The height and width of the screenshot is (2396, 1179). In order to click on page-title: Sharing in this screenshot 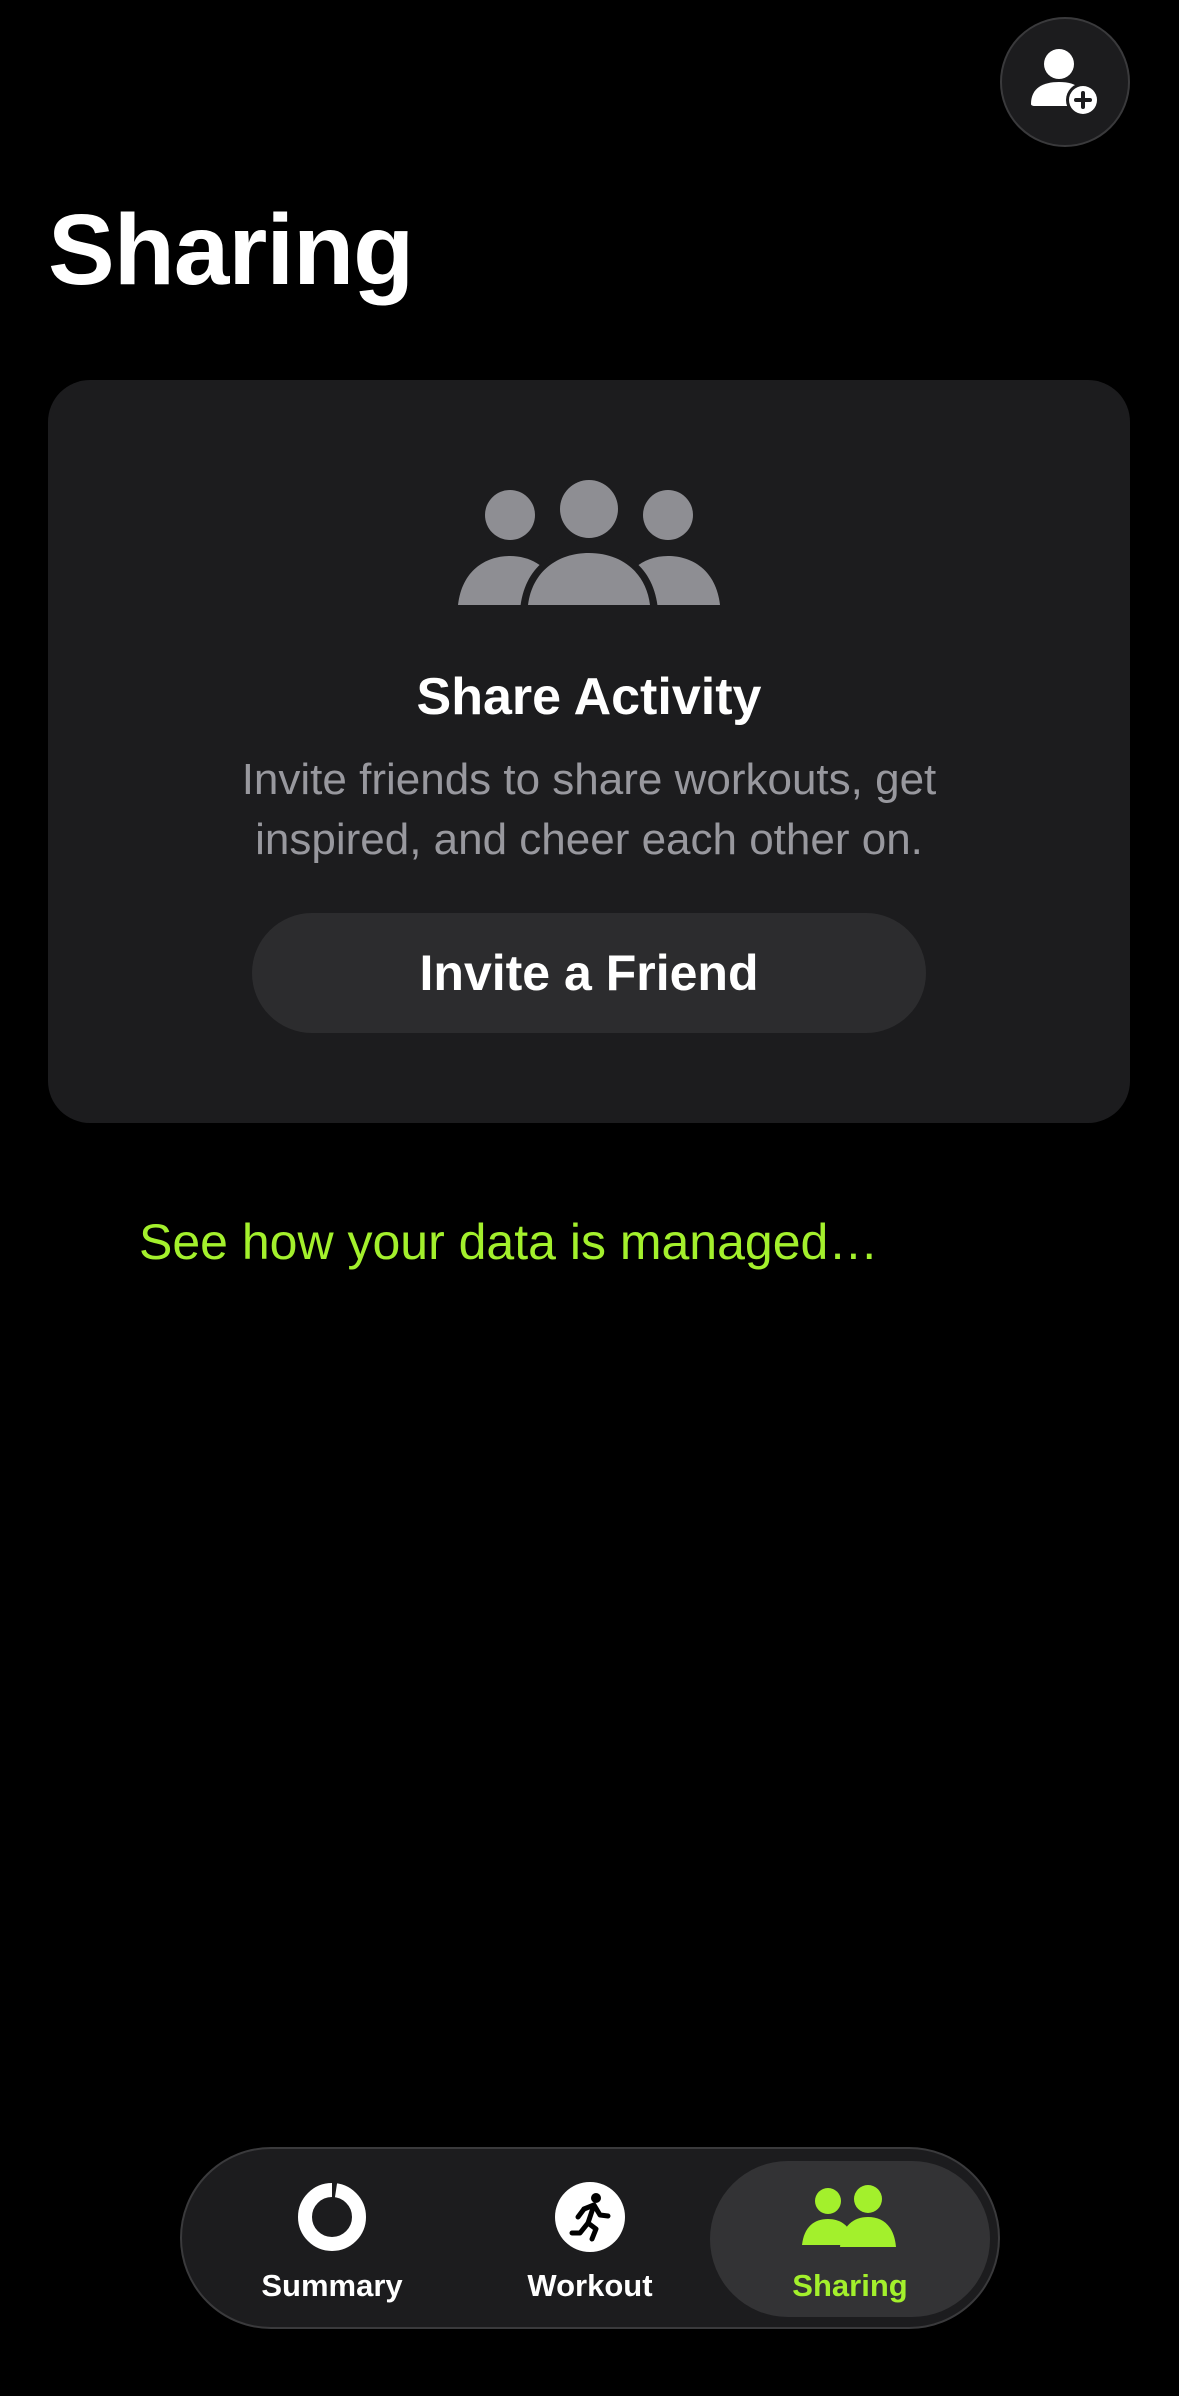, I will do `click(231, 250)`.